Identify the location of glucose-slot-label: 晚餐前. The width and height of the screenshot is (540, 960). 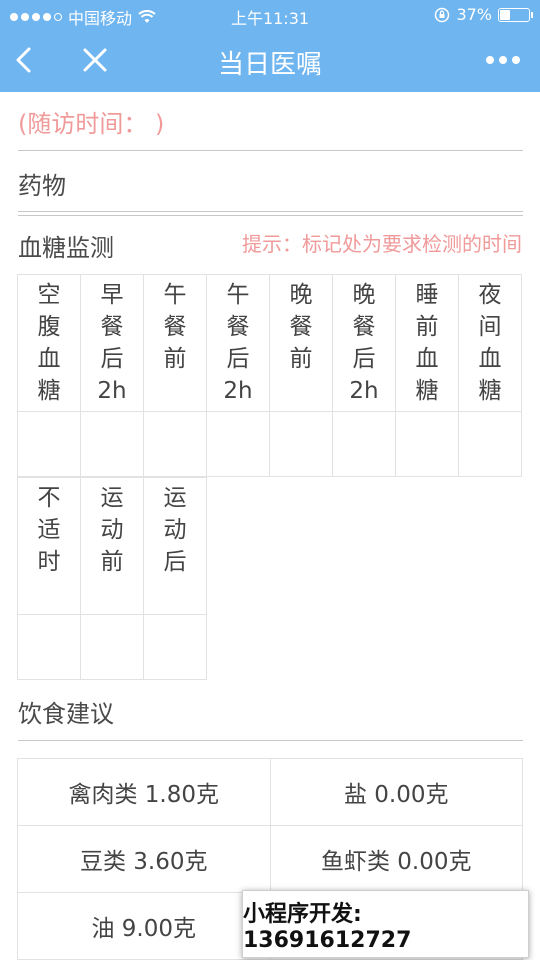
(301, 327).